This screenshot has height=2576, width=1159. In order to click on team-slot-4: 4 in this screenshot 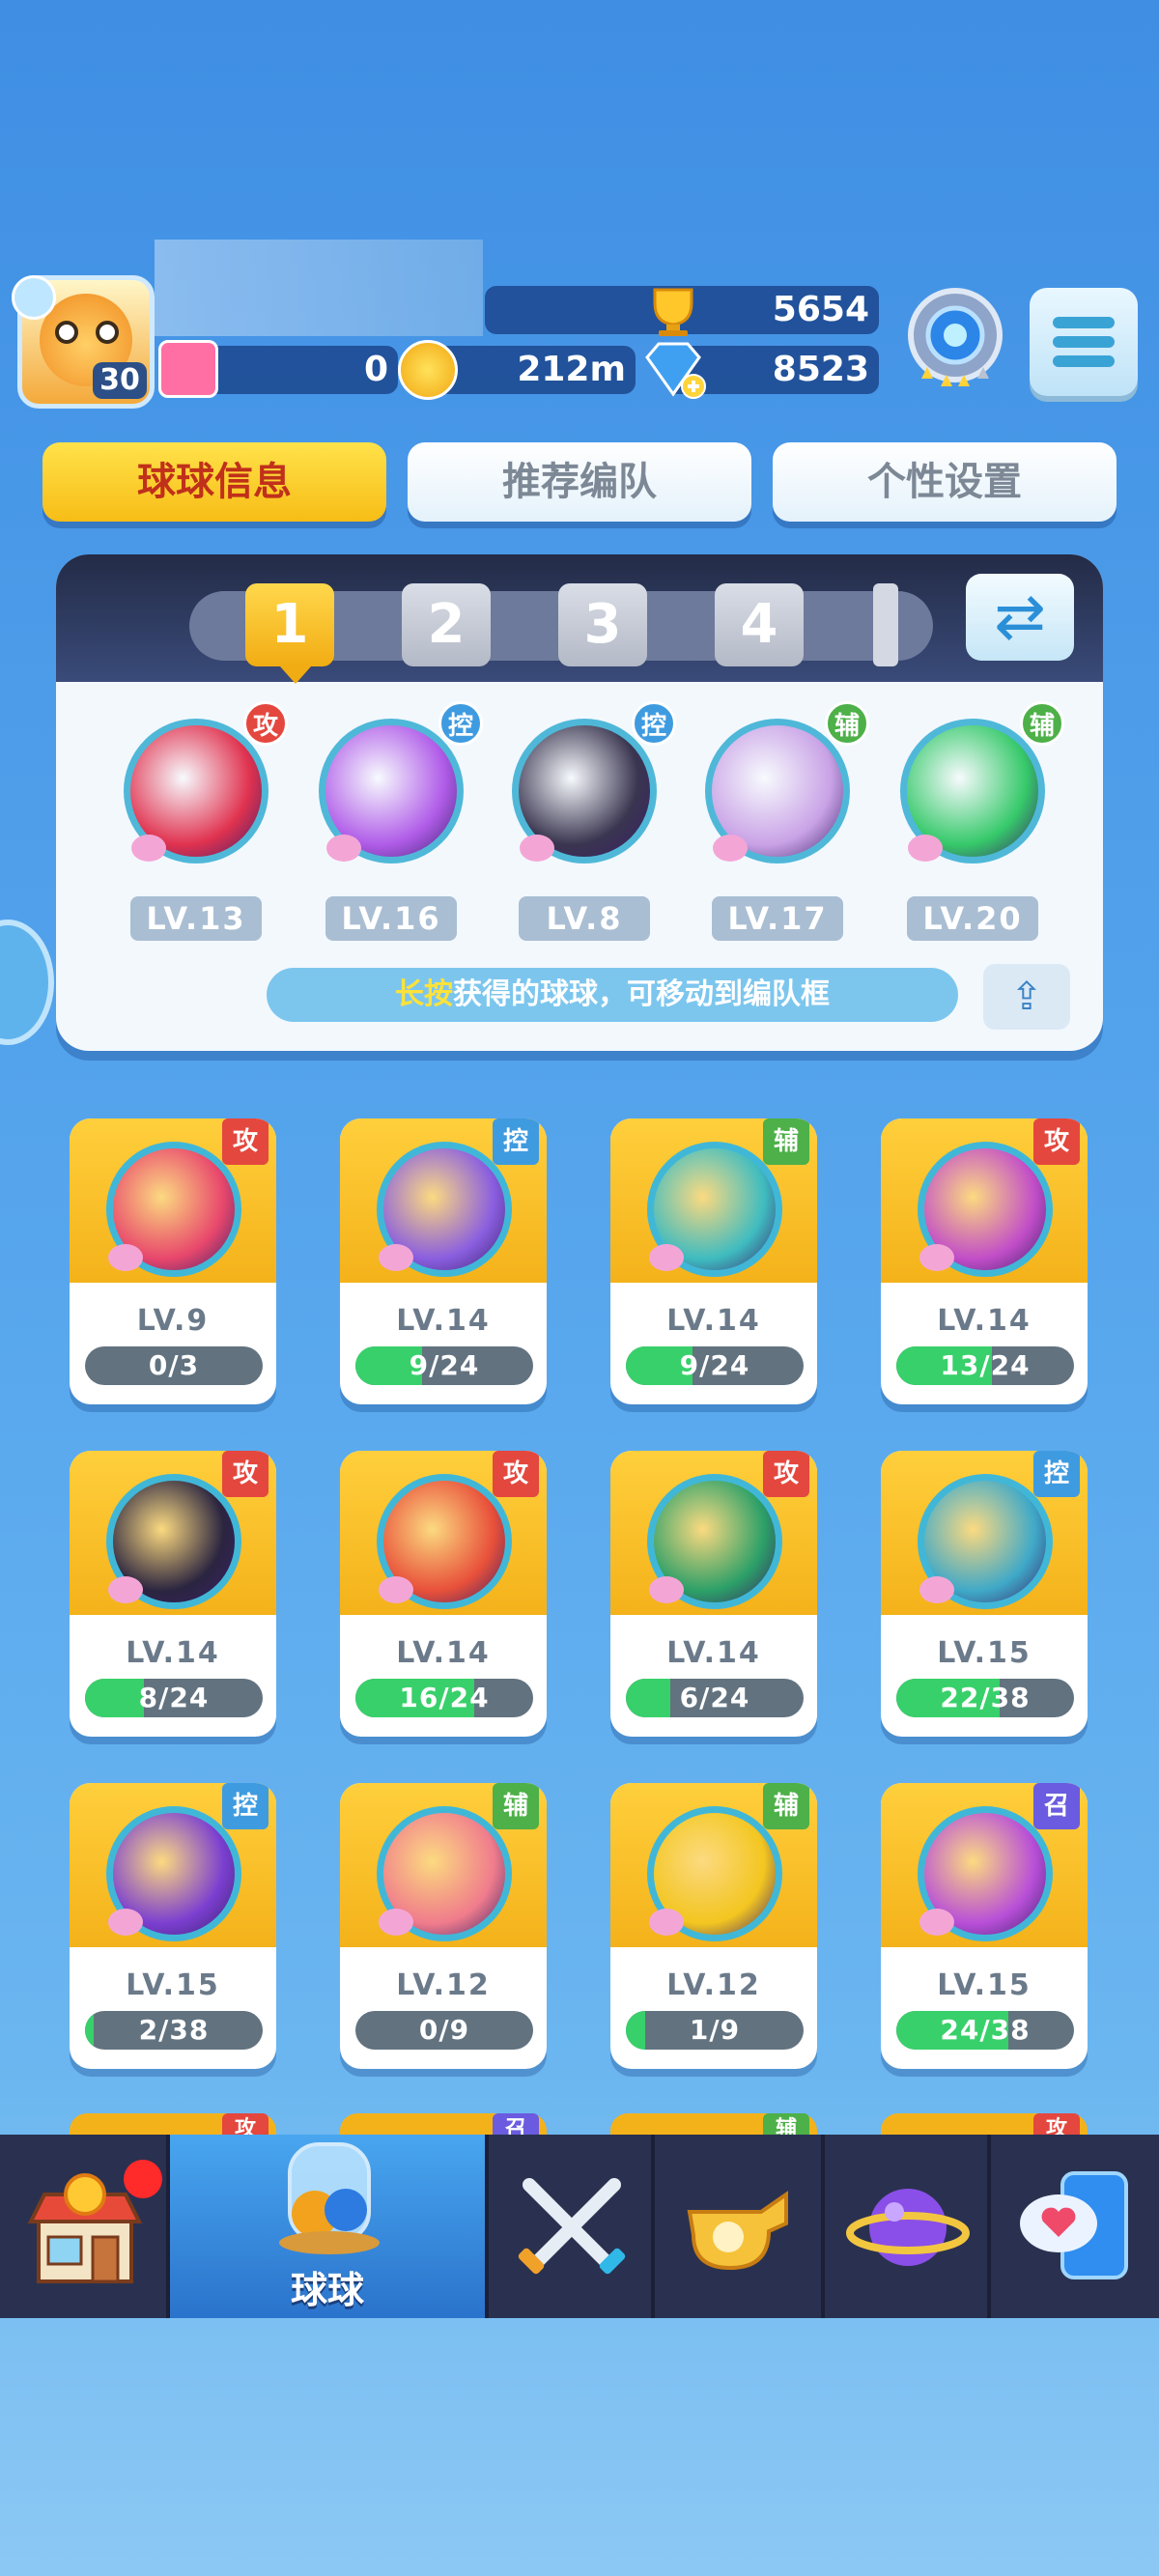, I will do `click(759, 624)`.